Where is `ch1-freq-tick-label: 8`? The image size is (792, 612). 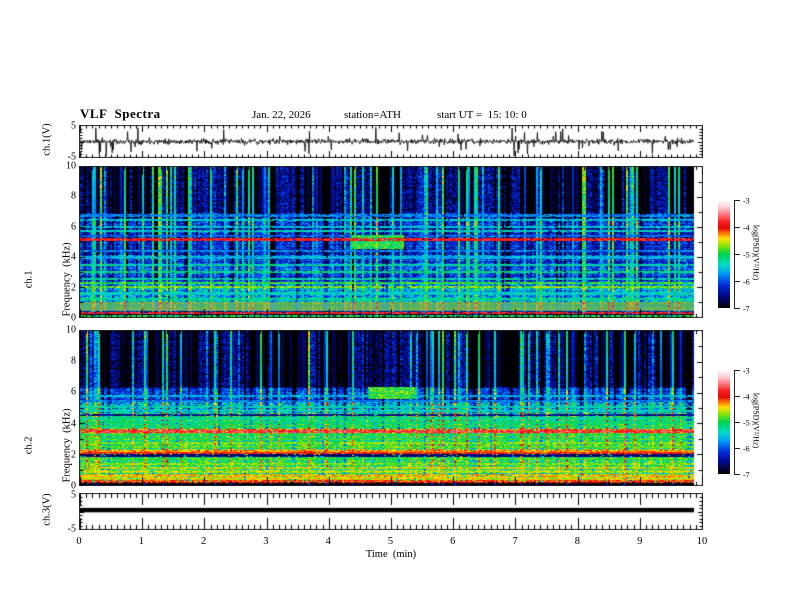 ch1-freq-tick-label: 8 is located at coordinates (73, 196).